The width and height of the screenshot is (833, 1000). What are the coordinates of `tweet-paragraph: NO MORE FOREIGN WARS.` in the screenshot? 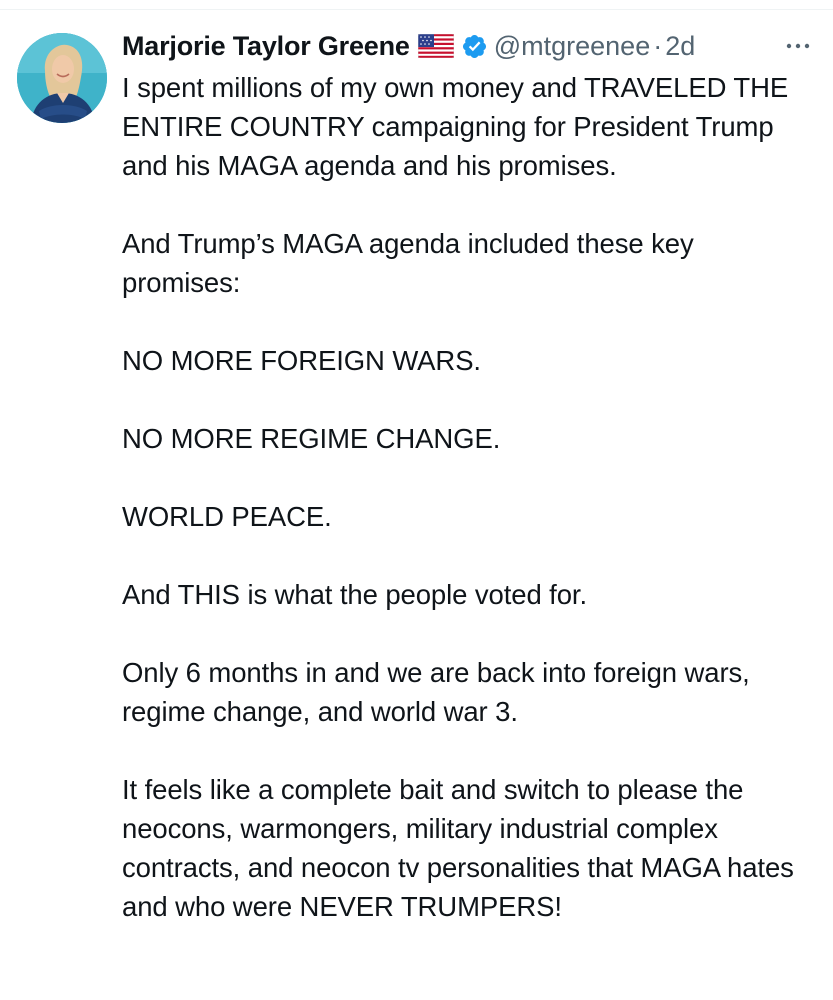 It's located at (301, 360).